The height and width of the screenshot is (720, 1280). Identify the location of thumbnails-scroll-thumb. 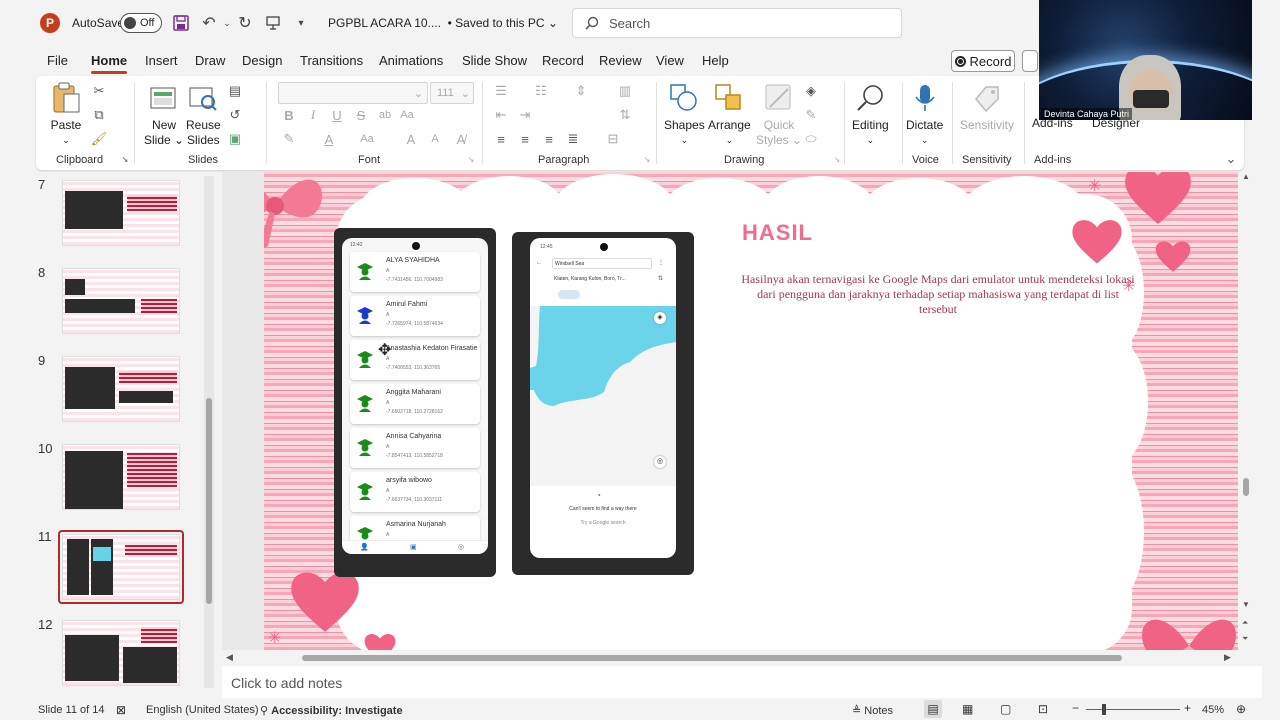
(209, 501).